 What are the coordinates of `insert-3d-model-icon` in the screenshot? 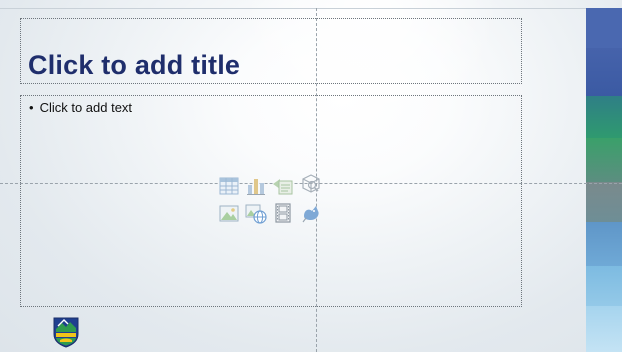 It's located at (311, 184).